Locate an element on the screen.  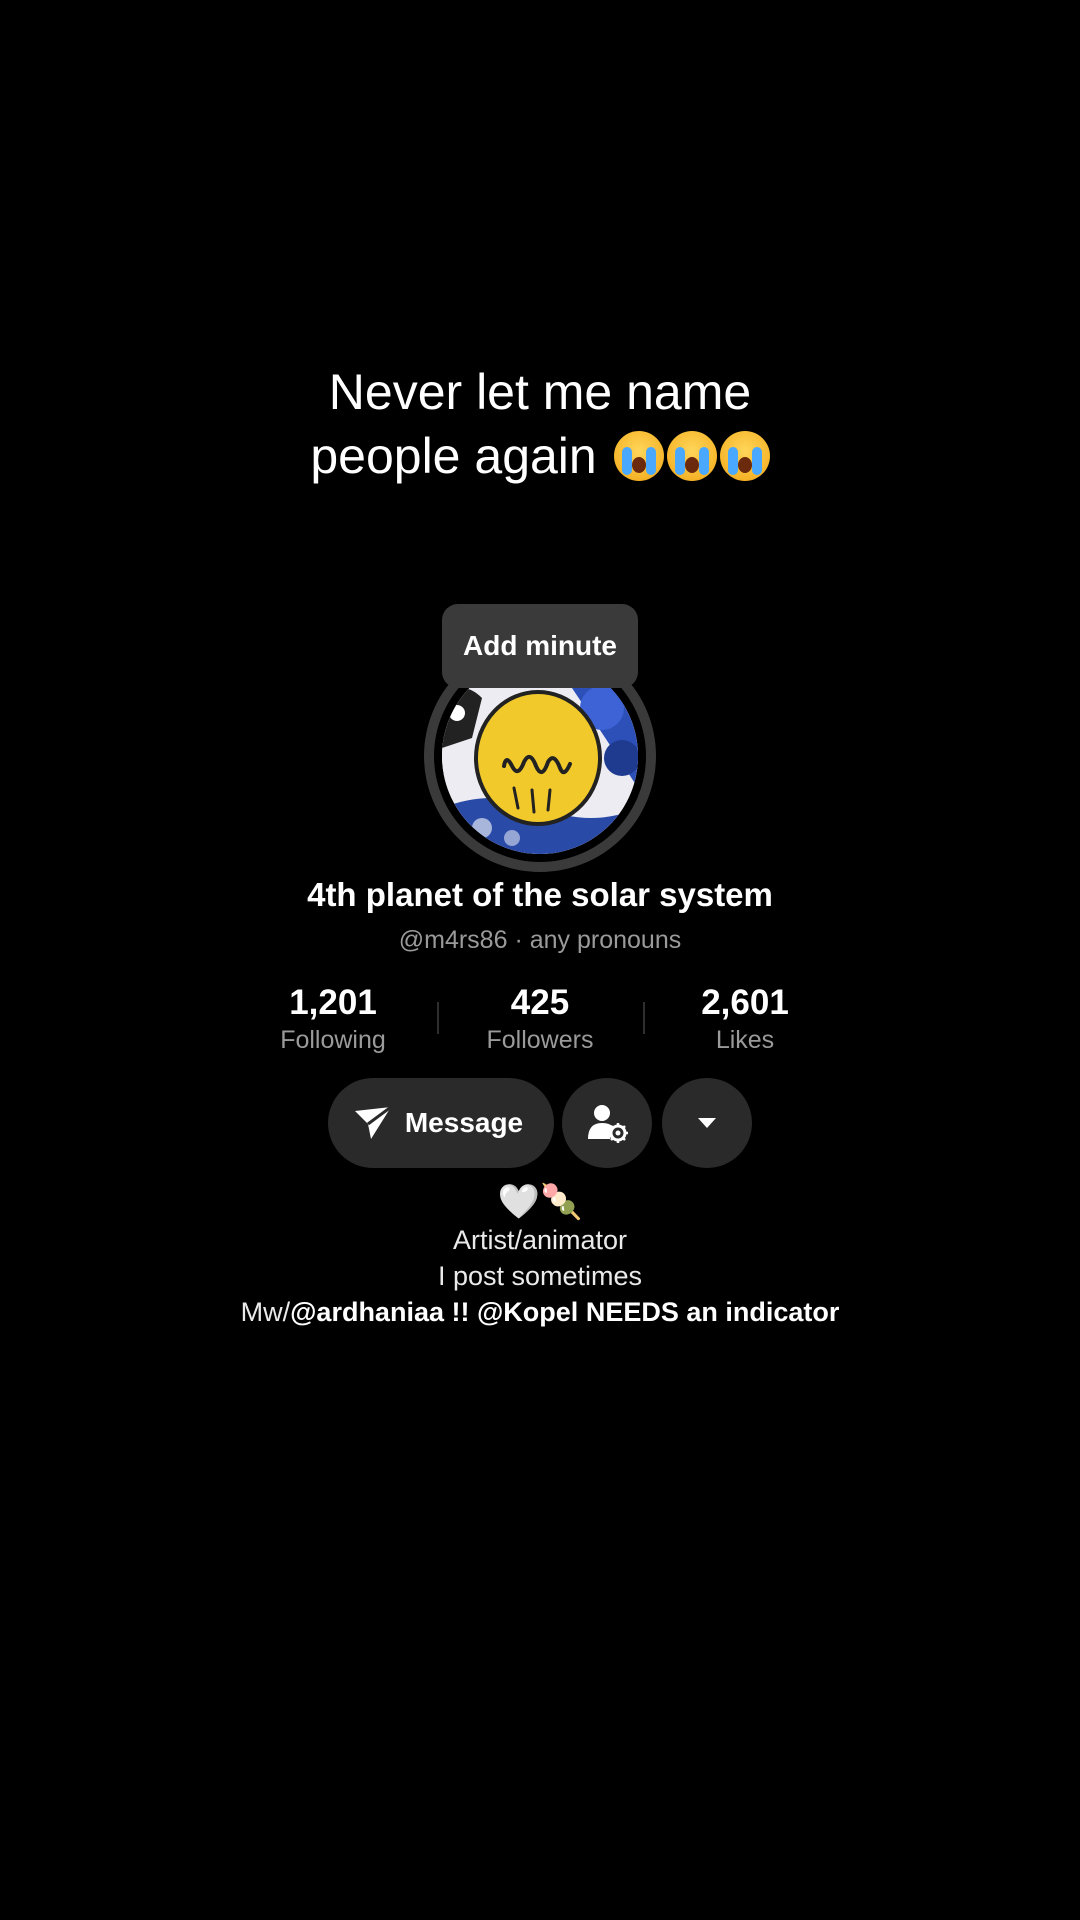
profile-pronouns: any pronouns is located at coordinates (605, 940).